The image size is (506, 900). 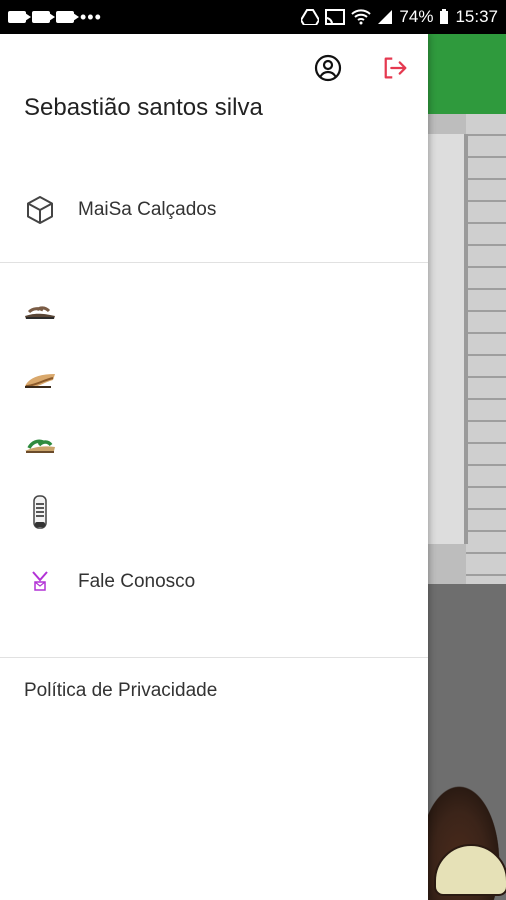 I want to click on cube-icon, so click(x=40, y=210).